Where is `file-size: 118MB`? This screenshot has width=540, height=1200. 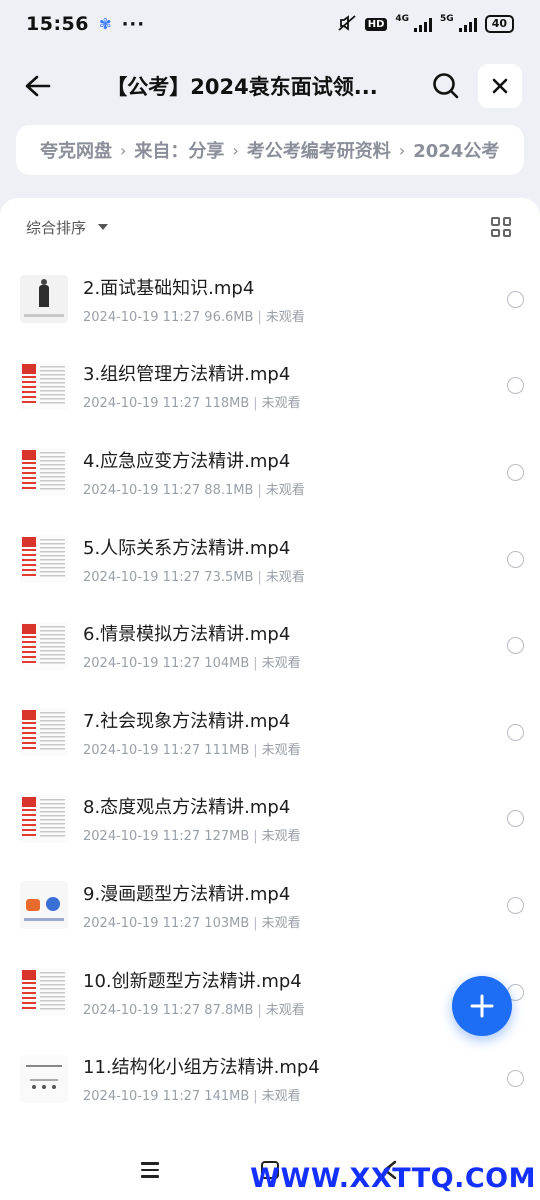
file-size: 118MB is located at coordinates (227, 404).